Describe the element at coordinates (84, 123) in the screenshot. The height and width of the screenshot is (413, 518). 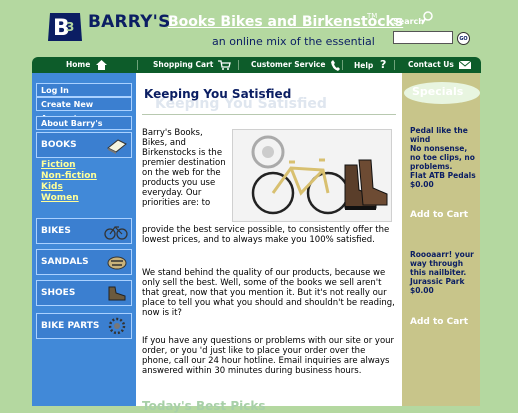
I see `about-barrys-link: About Barry's` at that location.